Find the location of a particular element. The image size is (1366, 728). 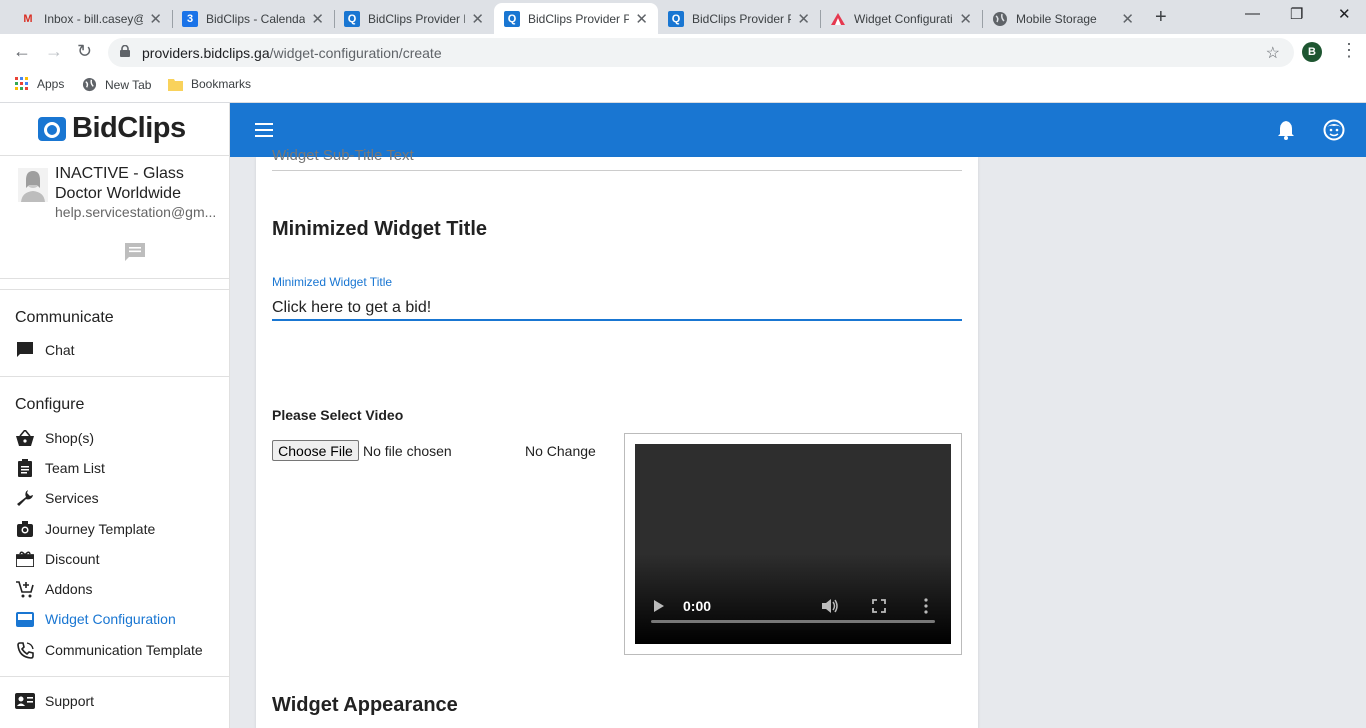

lock-icon is located at coordinates (125, 51).